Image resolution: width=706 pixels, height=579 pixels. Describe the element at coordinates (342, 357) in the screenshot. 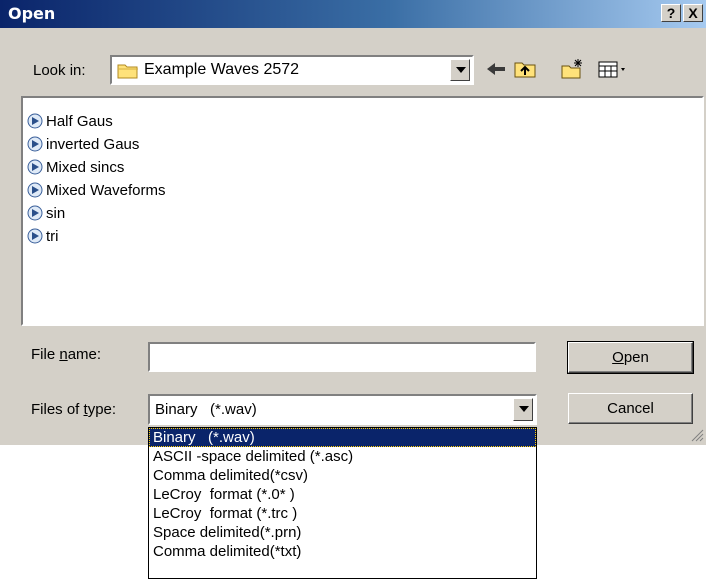

I see `file-name-field` at that location.